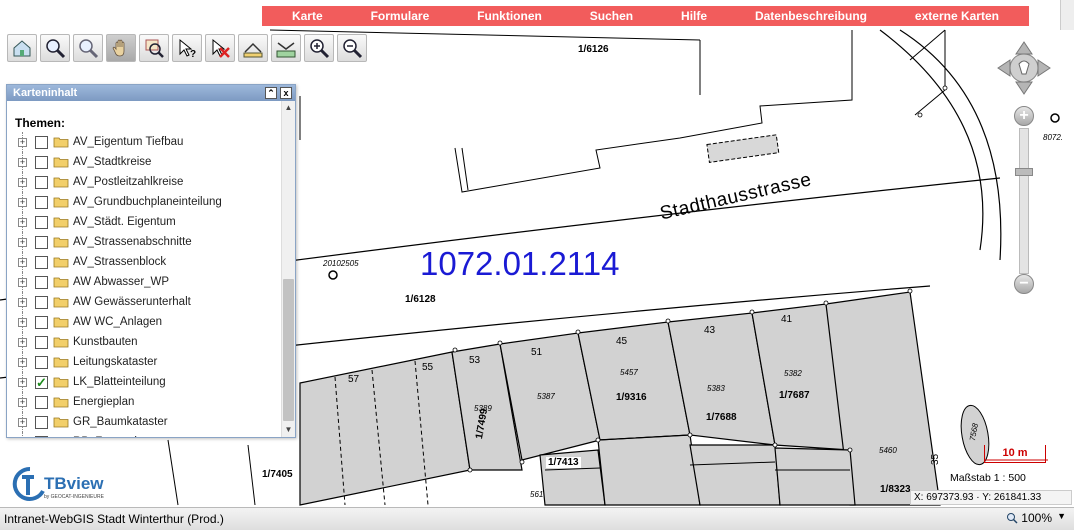  I want to click on layer-checkbox: ✓, so click(41, 382).